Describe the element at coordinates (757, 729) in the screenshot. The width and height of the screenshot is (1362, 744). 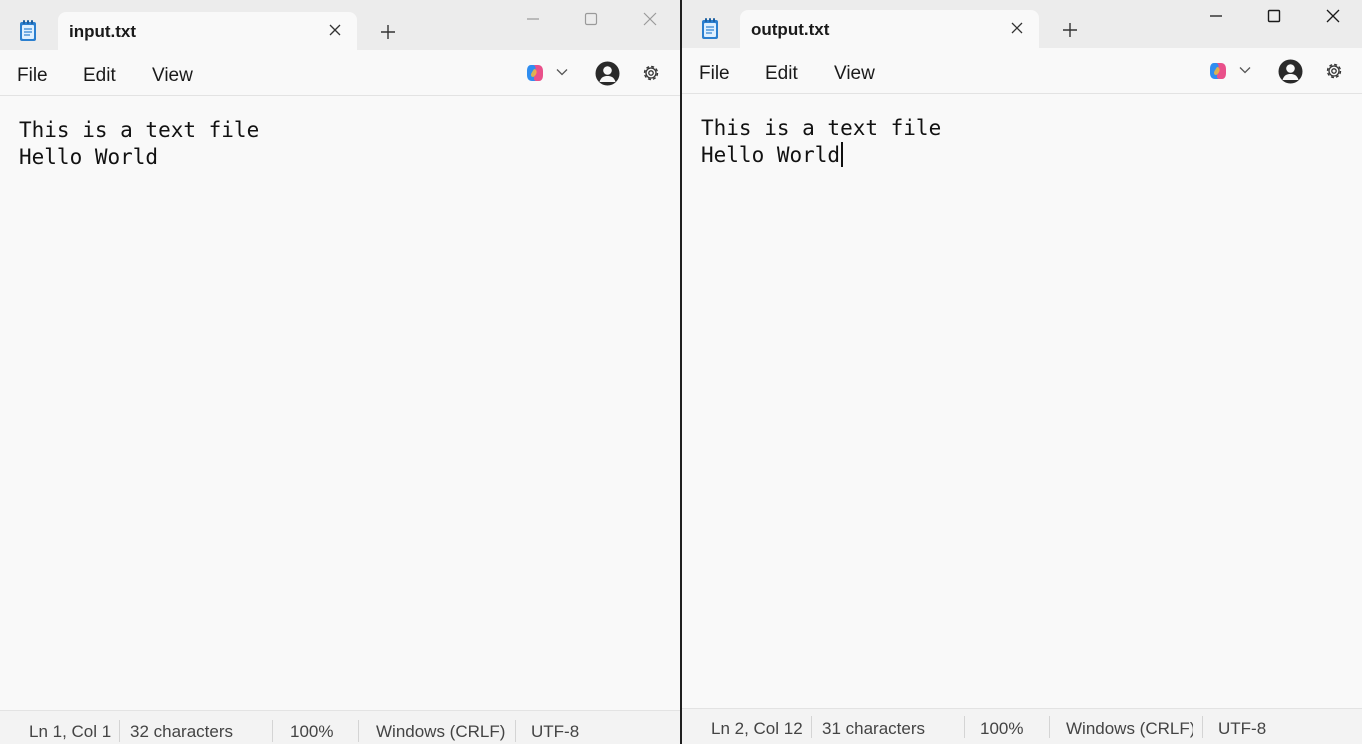
I see `cursor-position: Ln 2, Col 12` at that location.